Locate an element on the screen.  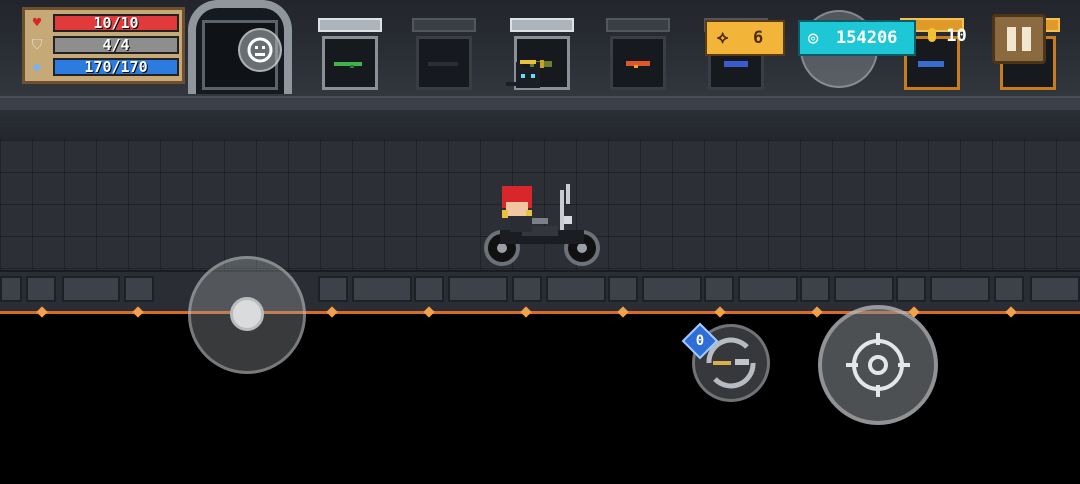
wall-face is located at coordinates (540, 126).